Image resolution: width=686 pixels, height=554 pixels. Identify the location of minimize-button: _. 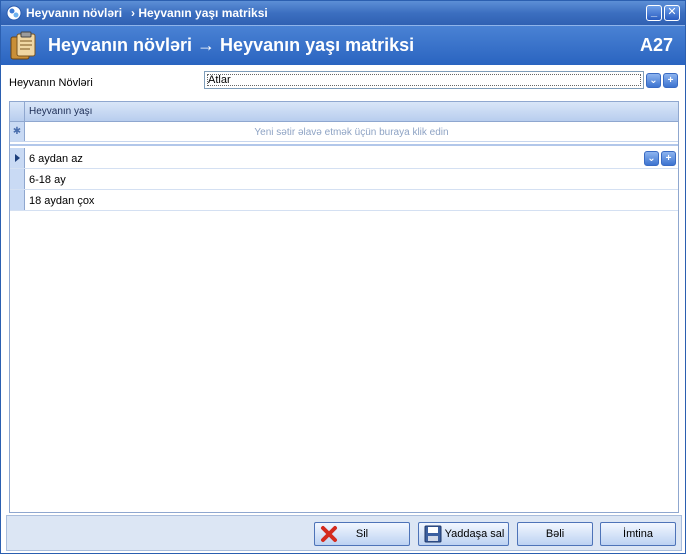
(654, 13).